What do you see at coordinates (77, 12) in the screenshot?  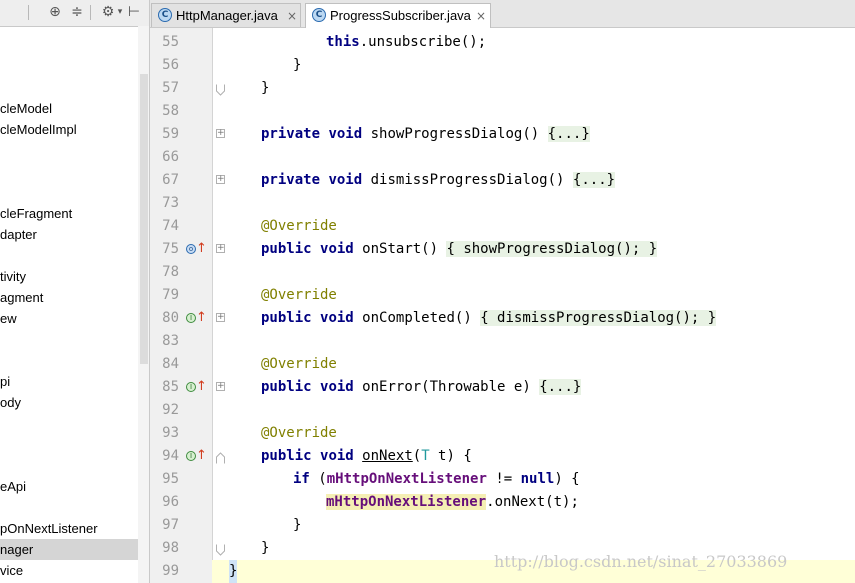 I see `collapse-all-icon: ≑` at bounding box center [77, 12].